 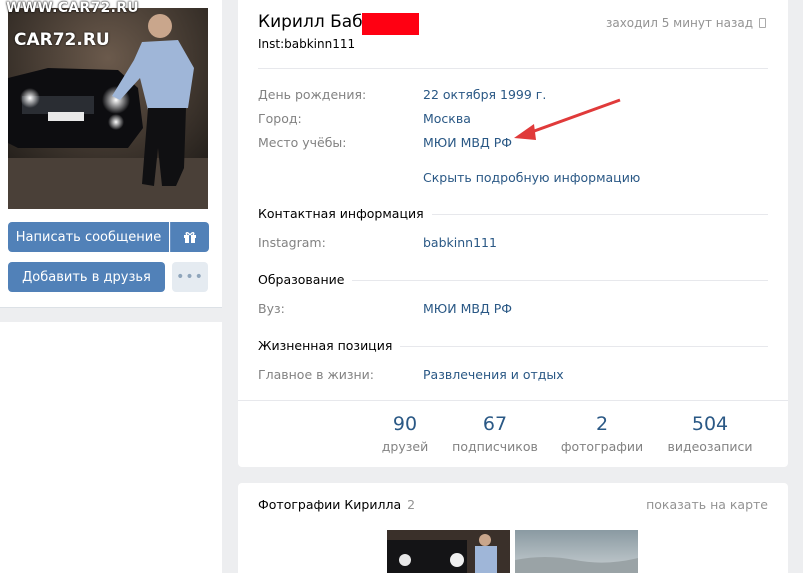 I want to click on more-icon: •••, so click(x=190, y=277).